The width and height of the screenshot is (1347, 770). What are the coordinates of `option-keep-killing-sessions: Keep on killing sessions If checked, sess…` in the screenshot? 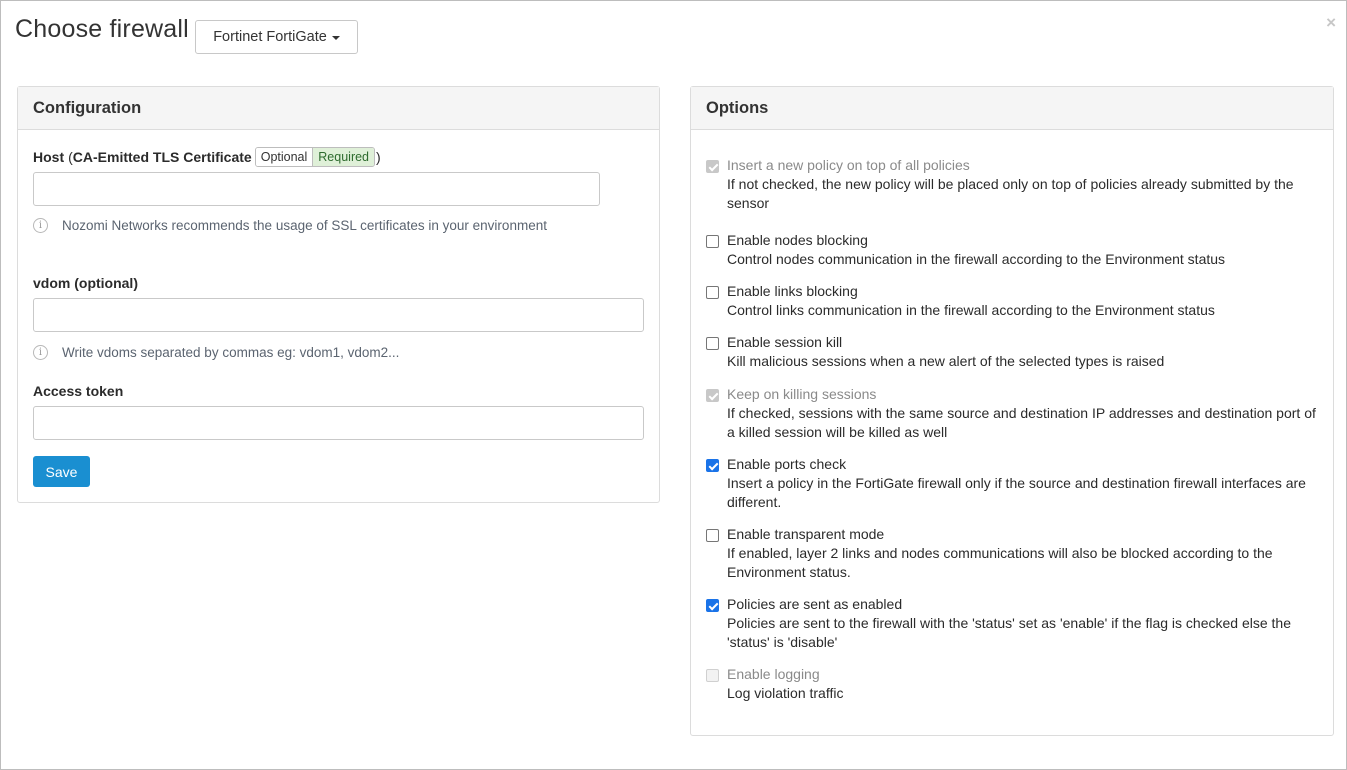 It's located at (1013, 413).